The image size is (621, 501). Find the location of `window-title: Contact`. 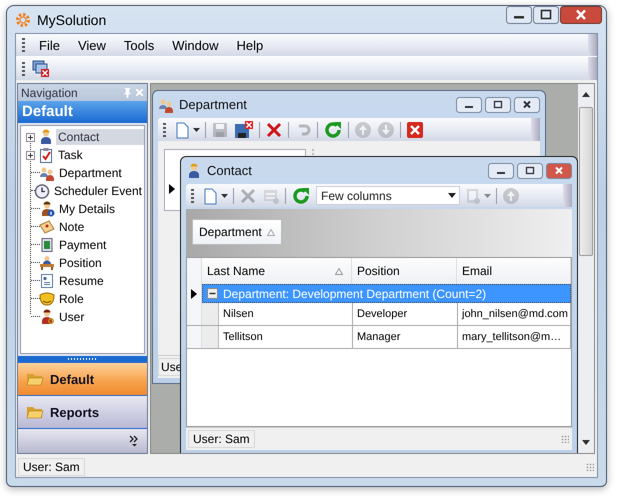

window-title: Contact is located at coordinates (229, 170).